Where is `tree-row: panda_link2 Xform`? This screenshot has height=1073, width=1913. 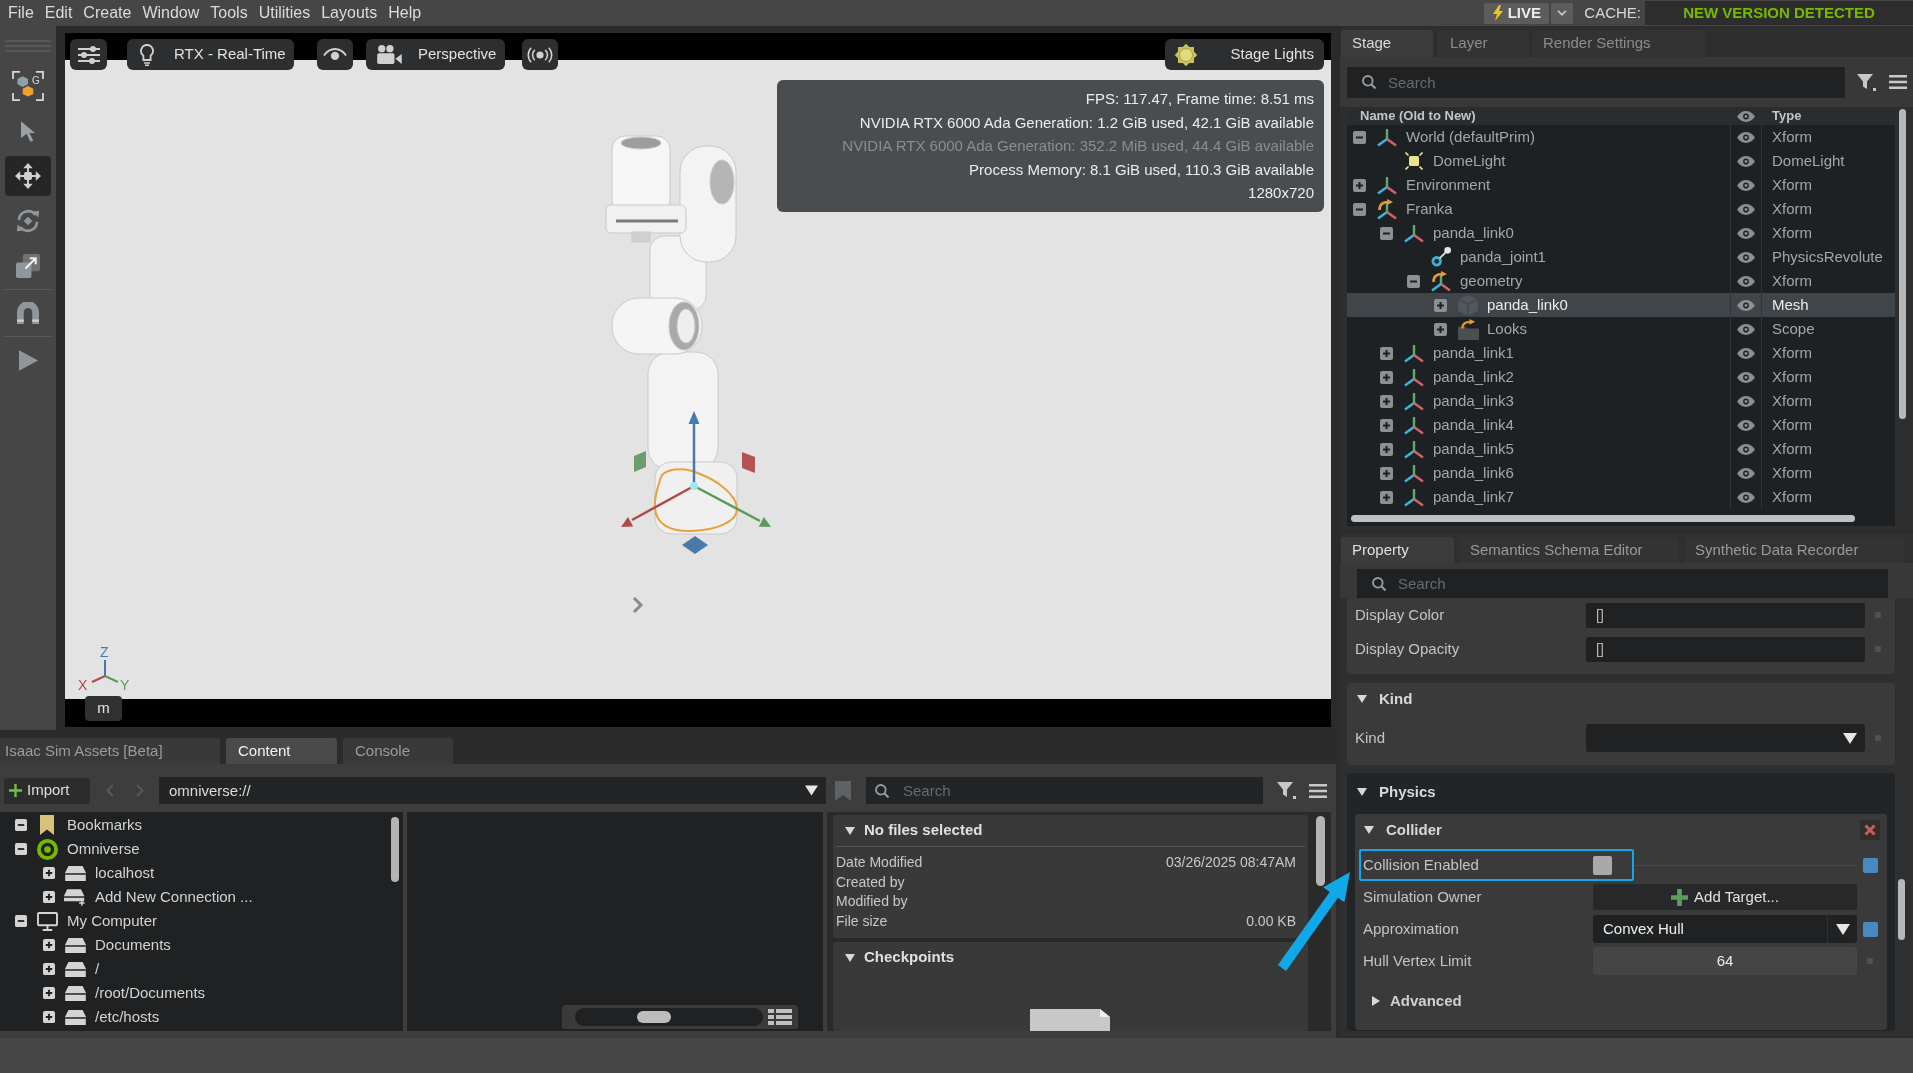
tree-row: panda_link2 Xform is located at coordinates (1621, 377).